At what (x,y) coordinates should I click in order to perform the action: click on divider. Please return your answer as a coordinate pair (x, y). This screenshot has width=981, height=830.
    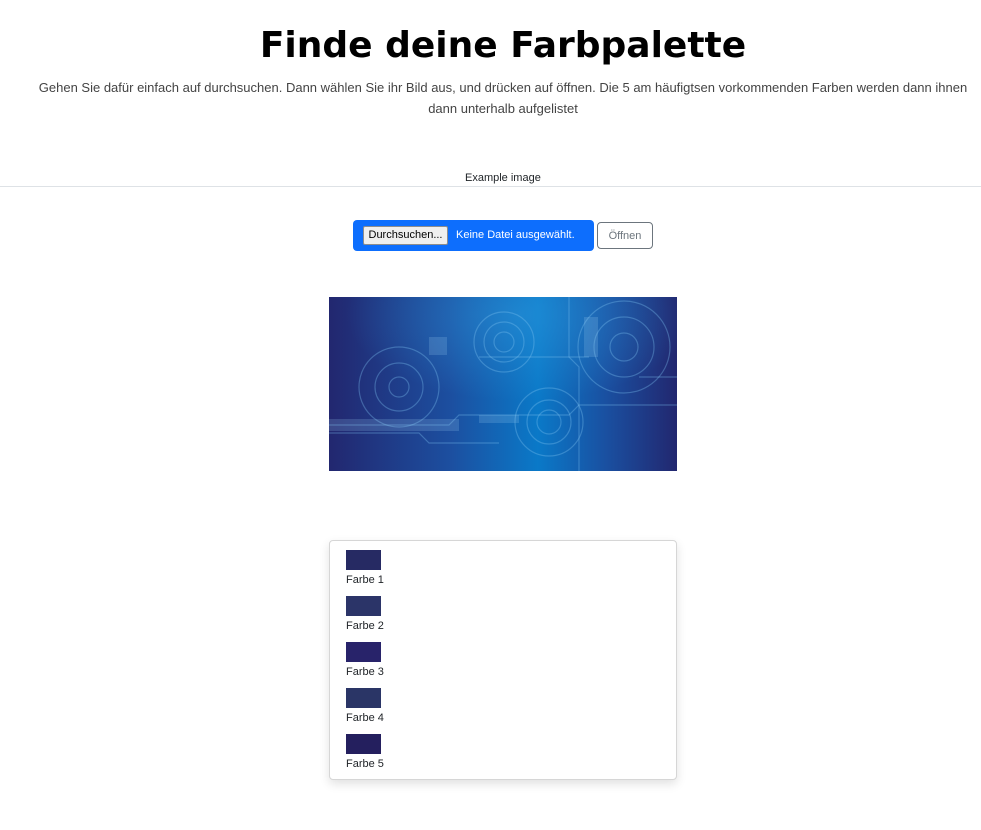
    Looking at the image, I should click on (490, 186).